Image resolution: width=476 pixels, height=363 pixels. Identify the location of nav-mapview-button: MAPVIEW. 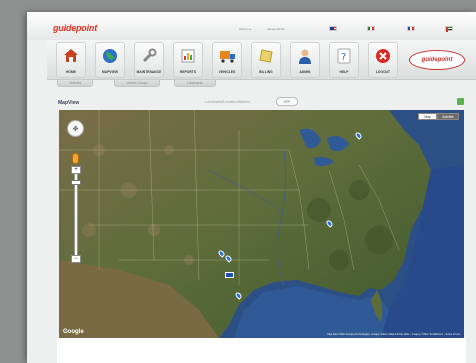
(110, 60).